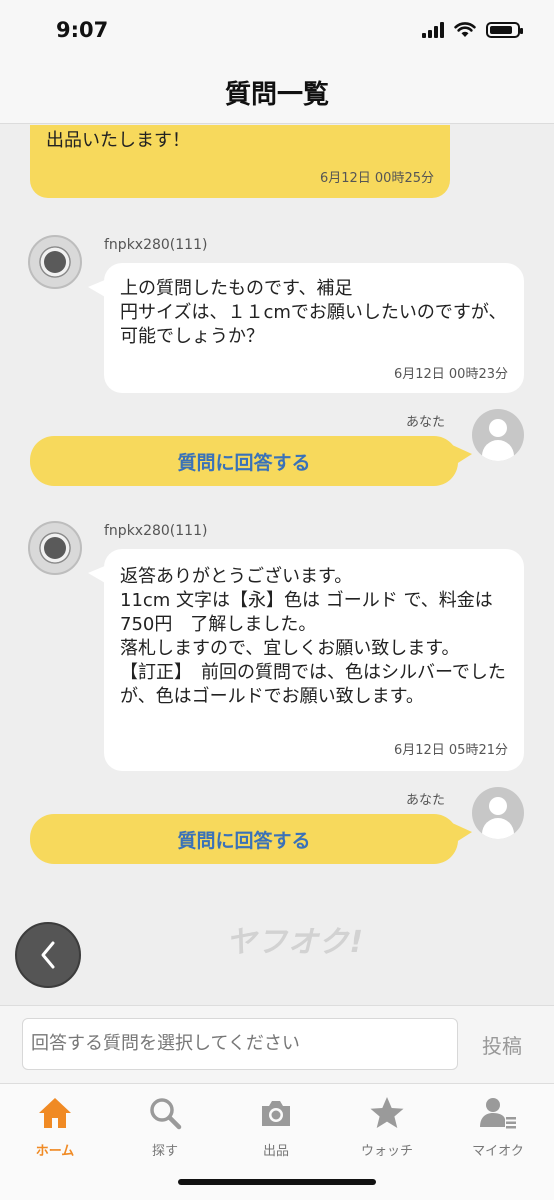  Describe the element at coordinates (502, 1044) in the screenshot. I see `post-button: 投稿` at that location.